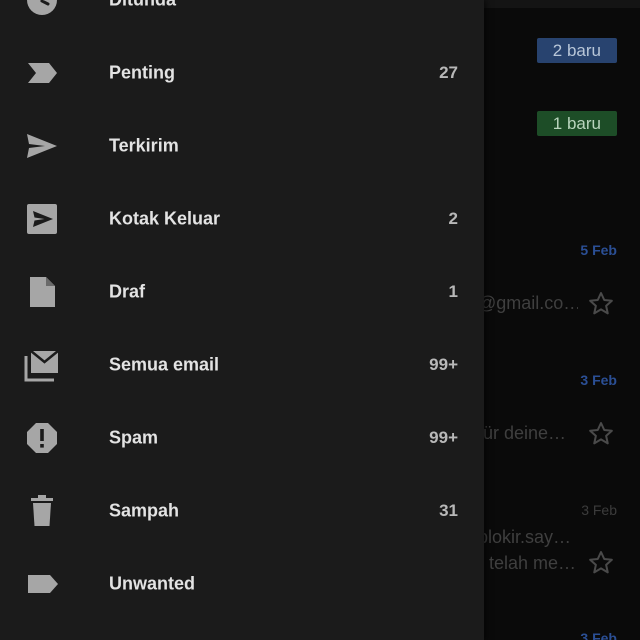 Image resolution: width=640 pixels, height=640 pixels. I want to click on outbox-icon, so click(42, 219).